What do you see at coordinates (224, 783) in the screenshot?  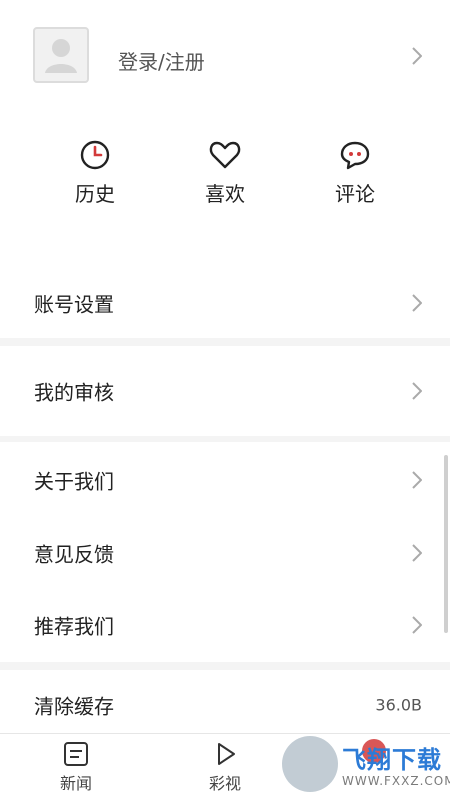 I see `tab-label: 彩视` at bounding box center [224, 783].